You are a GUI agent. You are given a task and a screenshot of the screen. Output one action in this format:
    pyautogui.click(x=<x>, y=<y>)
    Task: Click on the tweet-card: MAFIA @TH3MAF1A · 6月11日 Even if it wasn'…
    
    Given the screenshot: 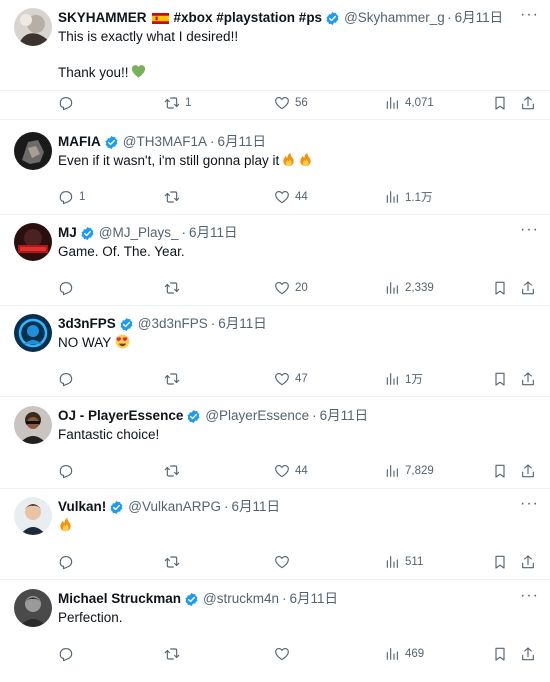 What is the action you would take?
    pyautogui.click(x=275, y=169)
    